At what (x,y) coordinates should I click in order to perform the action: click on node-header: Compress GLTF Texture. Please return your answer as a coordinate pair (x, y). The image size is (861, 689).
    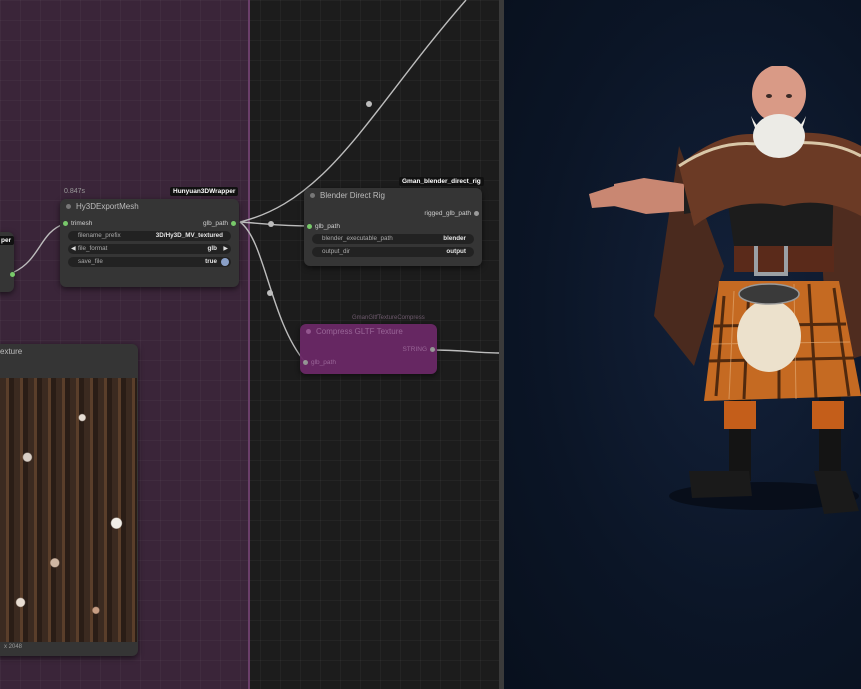
    Looking at the image, I should click on (368, 331).